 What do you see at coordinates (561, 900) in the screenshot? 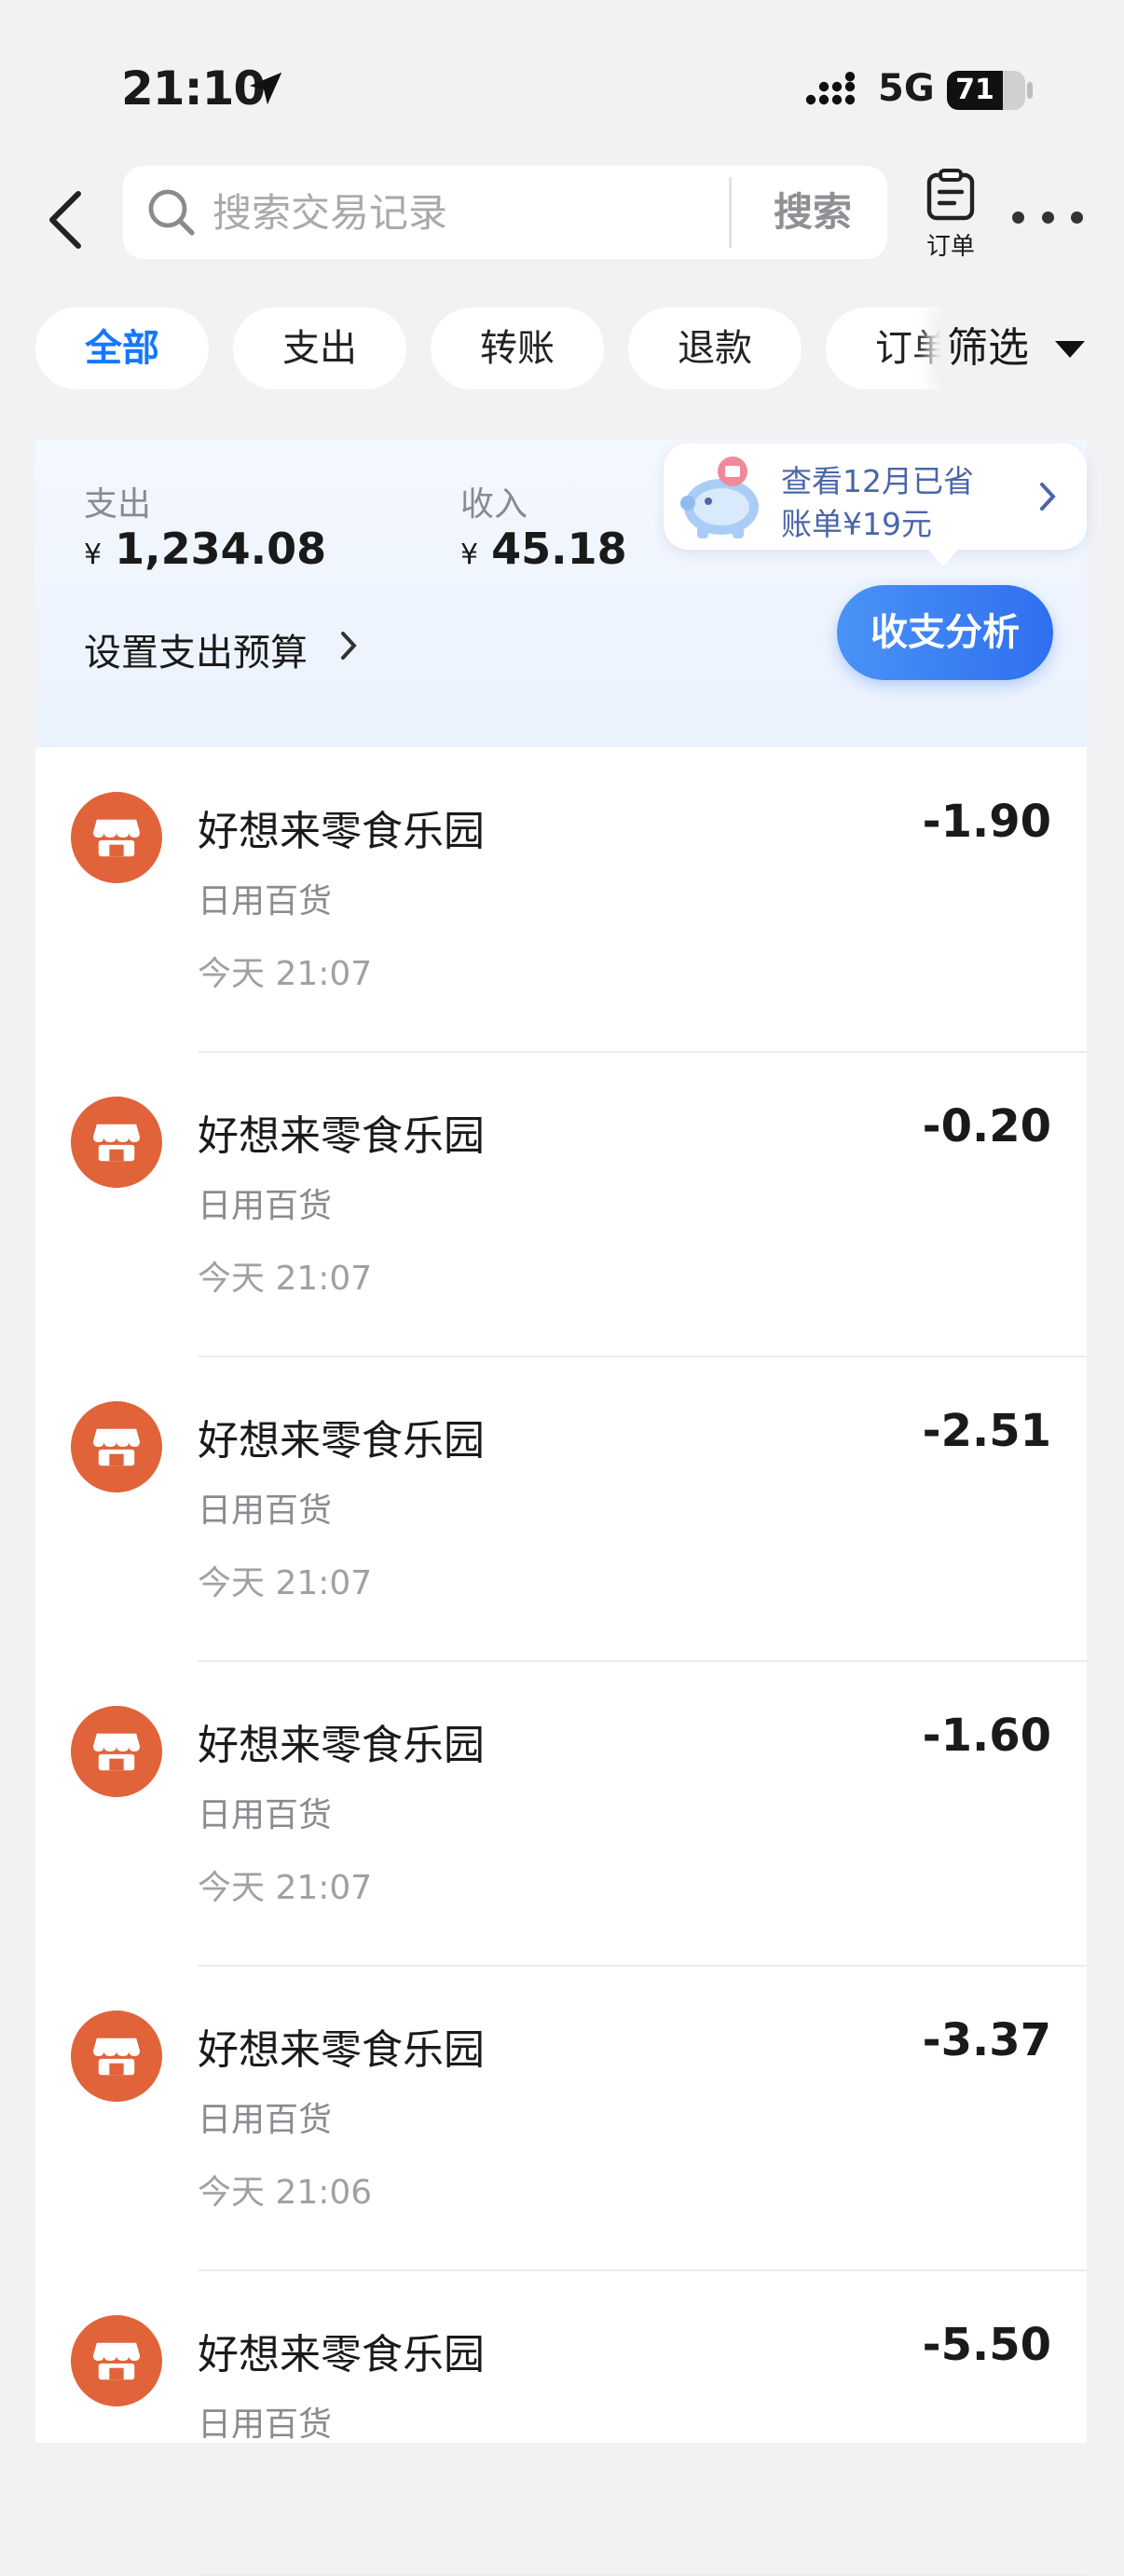
I see `transaction-row: 好想来零食乐园日用百货今天 21:07 -1.90` at bounding box center [561, 900].